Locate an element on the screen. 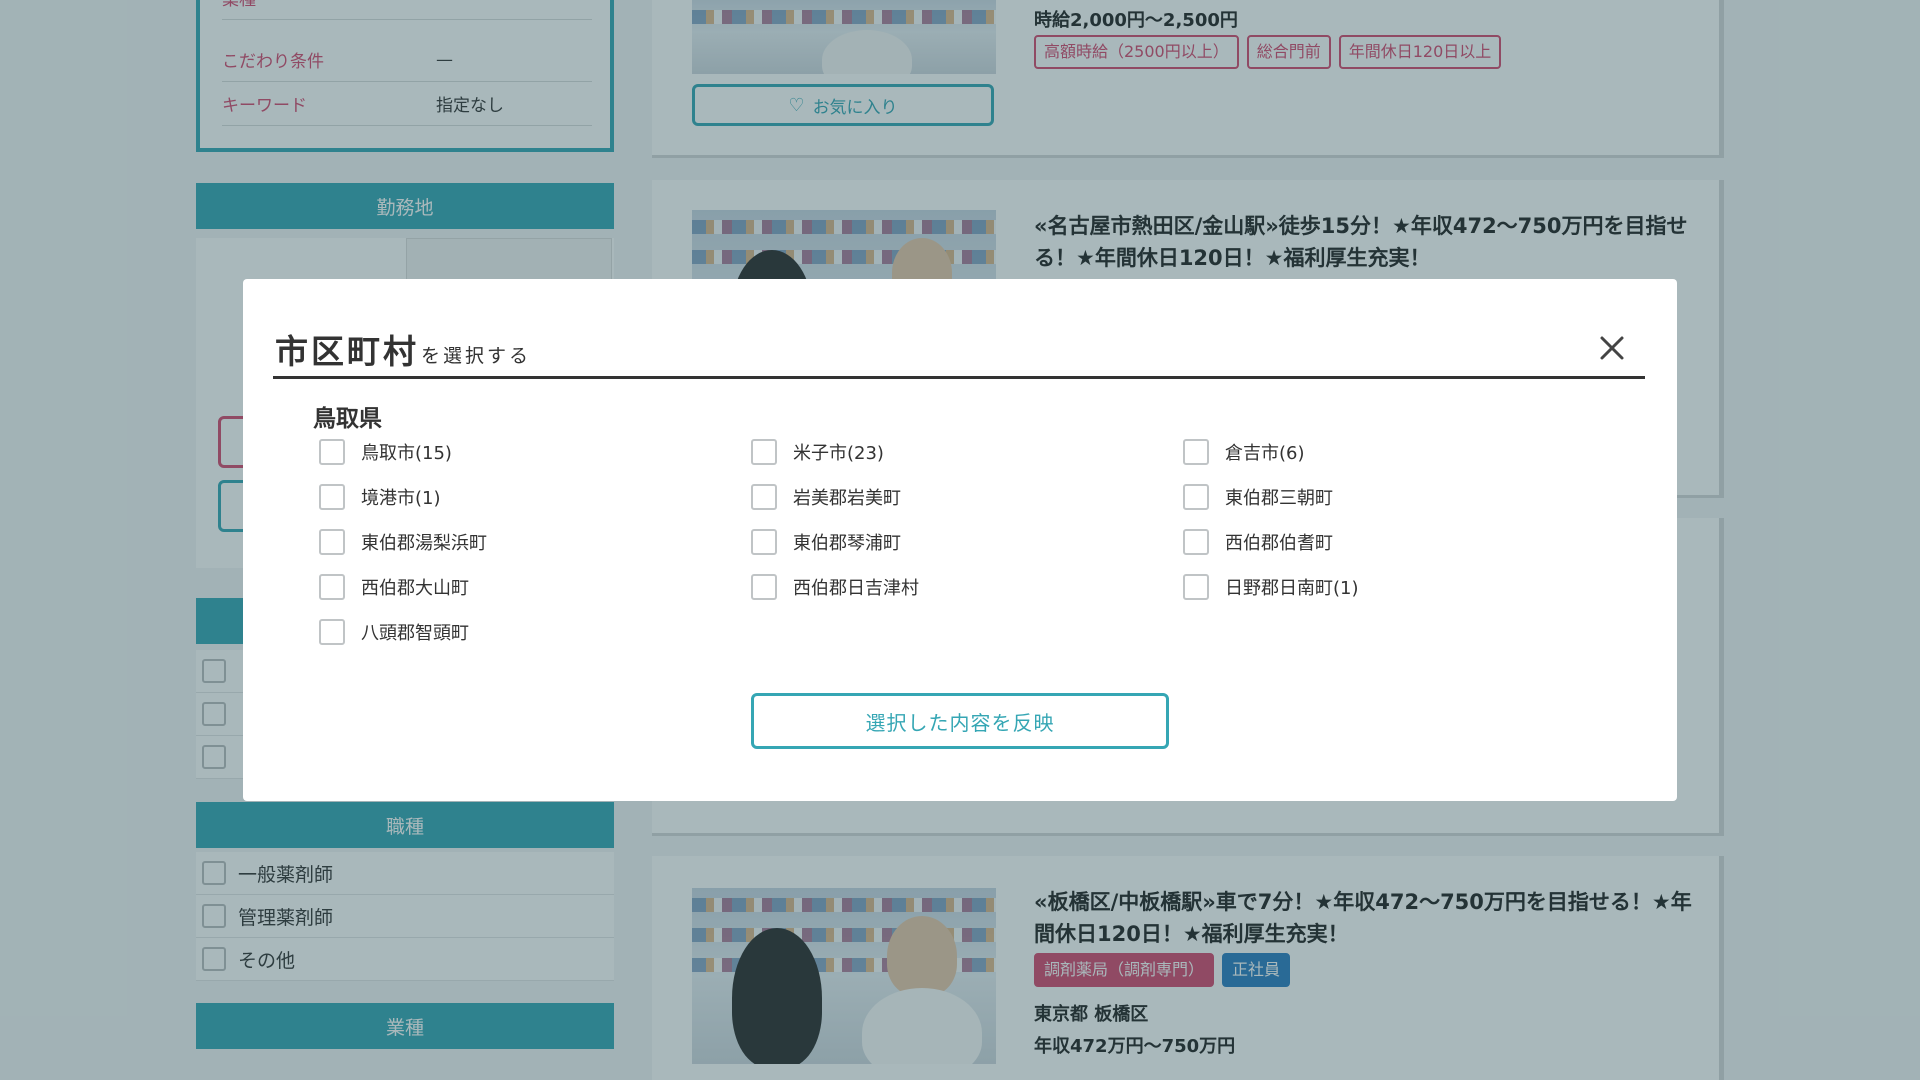  town-label: 岩美郡岩美町 is located at coordinates (847, 498).